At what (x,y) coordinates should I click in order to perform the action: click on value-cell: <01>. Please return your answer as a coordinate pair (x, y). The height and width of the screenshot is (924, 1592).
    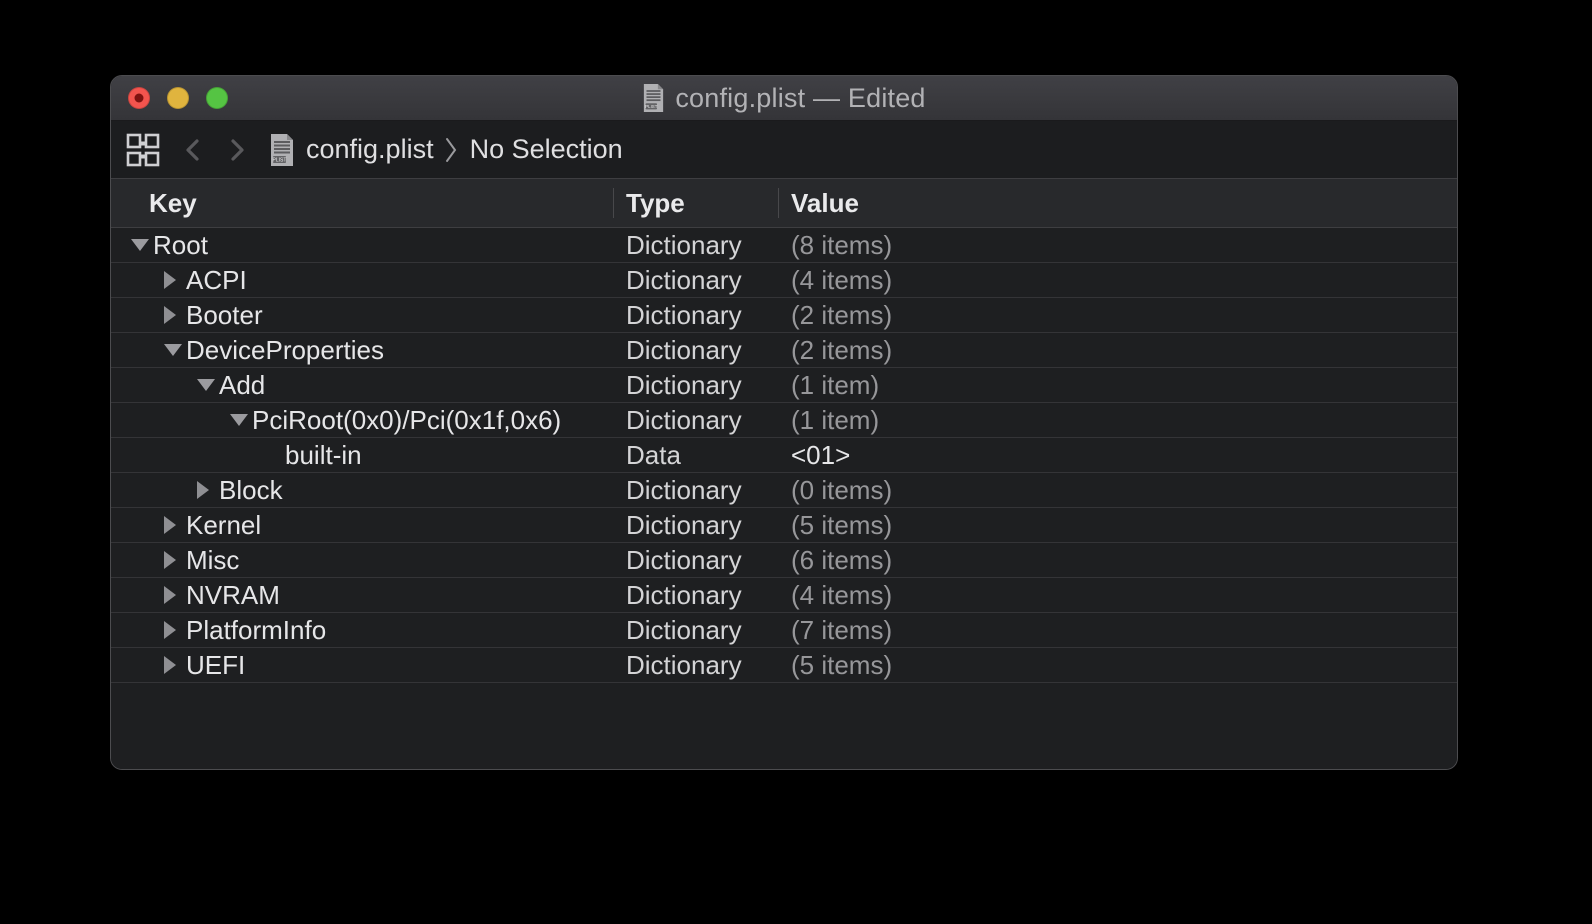
    Looking at the image, I should click on (1117, 455).